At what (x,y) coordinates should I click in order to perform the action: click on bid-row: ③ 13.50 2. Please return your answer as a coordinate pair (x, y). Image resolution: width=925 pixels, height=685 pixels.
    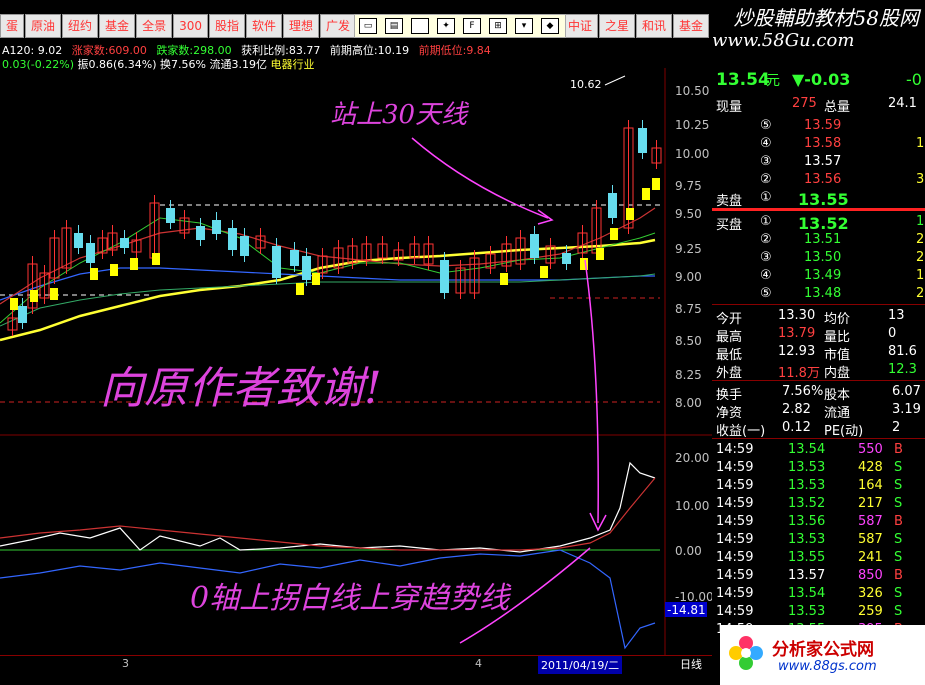
    Looking at the image, I should click on (818, 259).